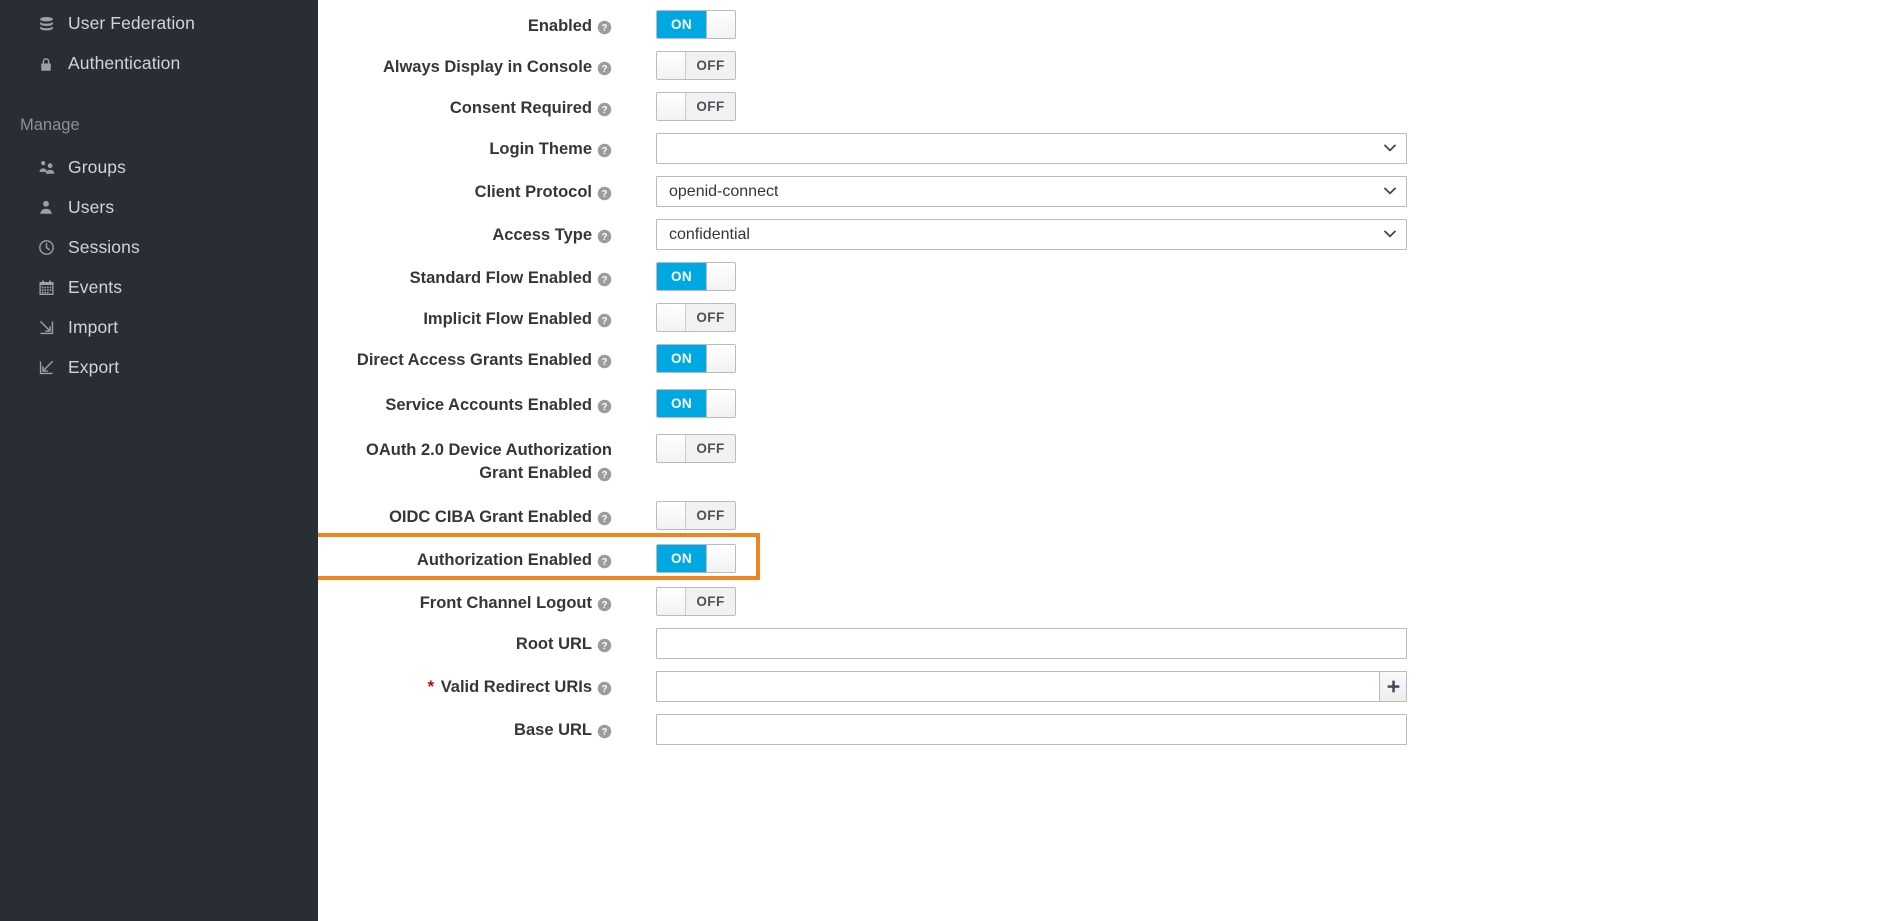  What do you see at coordinates (469, 316) in the screenshot?
I see `form-row-label: Implicit Flow Enabled?` at bounding box center [469, 316].